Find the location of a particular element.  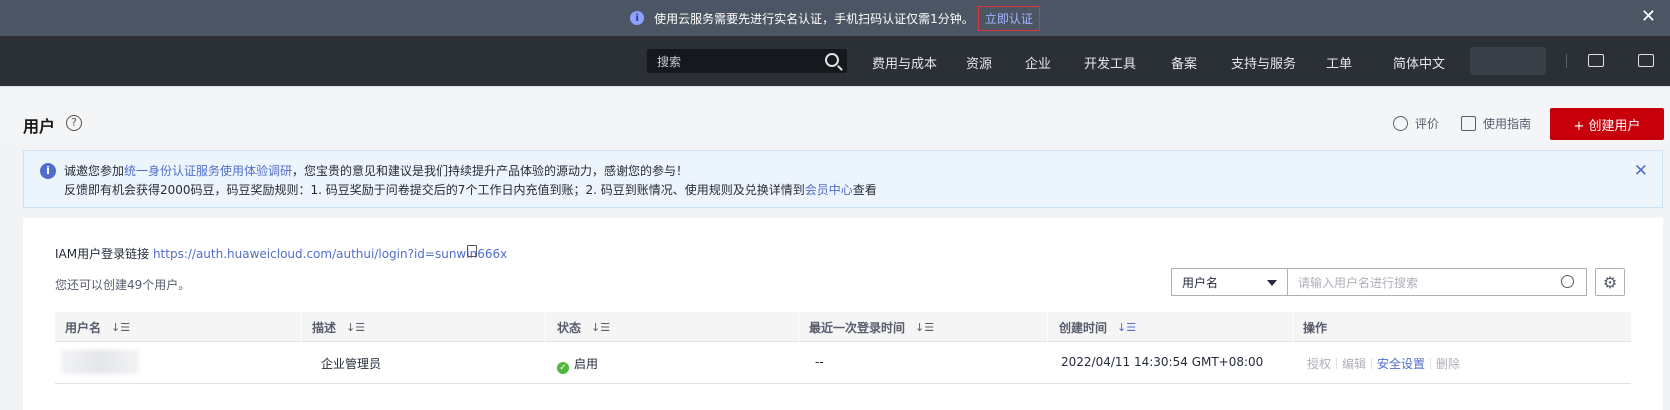

login-link-label: IAM用户登录链接 is located at coordinates (102, 254).